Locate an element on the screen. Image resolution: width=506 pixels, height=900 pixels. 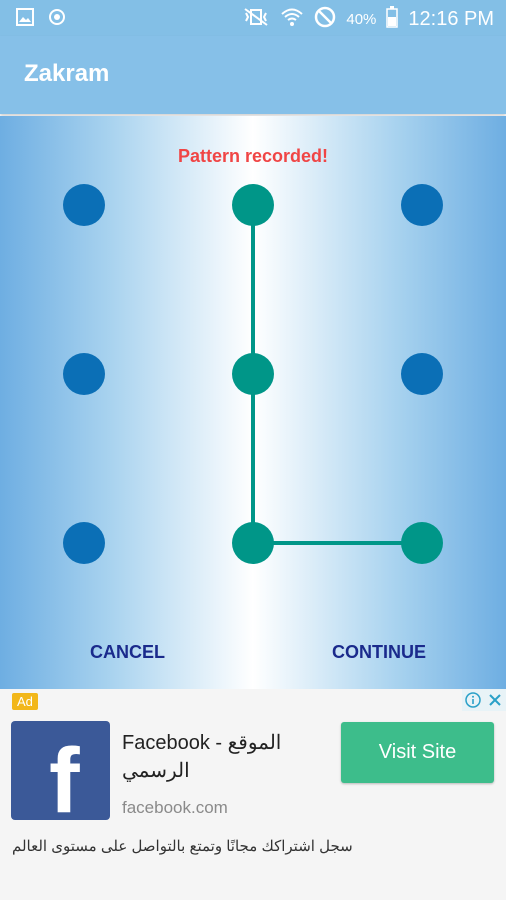
vibrate-mute-icon is located at coordinates (256, 19).